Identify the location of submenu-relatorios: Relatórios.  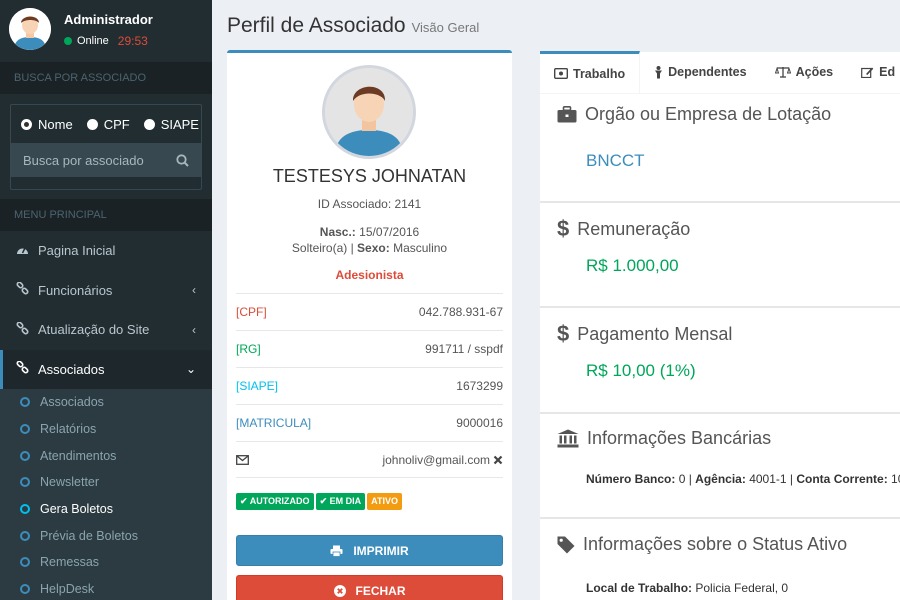
(106, 429).